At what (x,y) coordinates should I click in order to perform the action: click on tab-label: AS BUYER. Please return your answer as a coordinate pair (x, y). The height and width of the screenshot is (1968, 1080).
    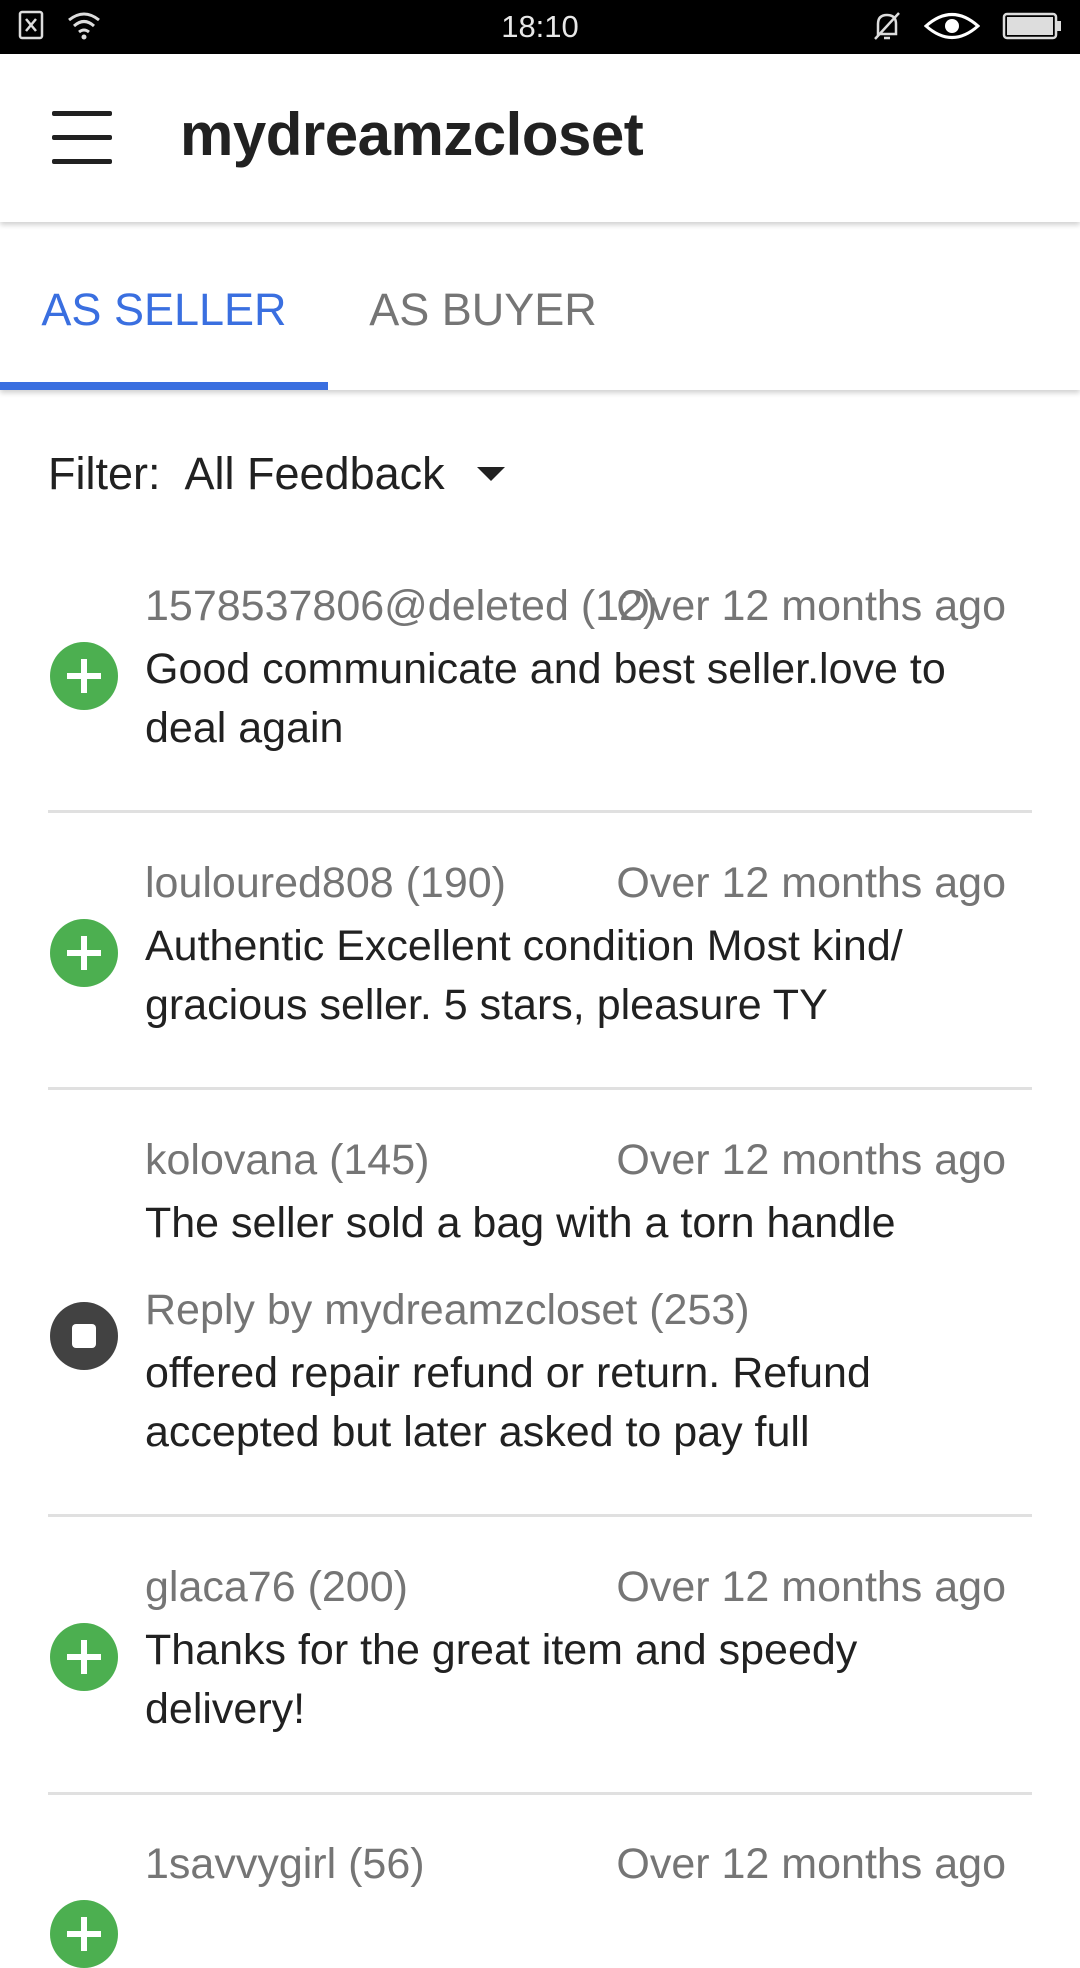
    Looking at the image, I should click on (483, 309).